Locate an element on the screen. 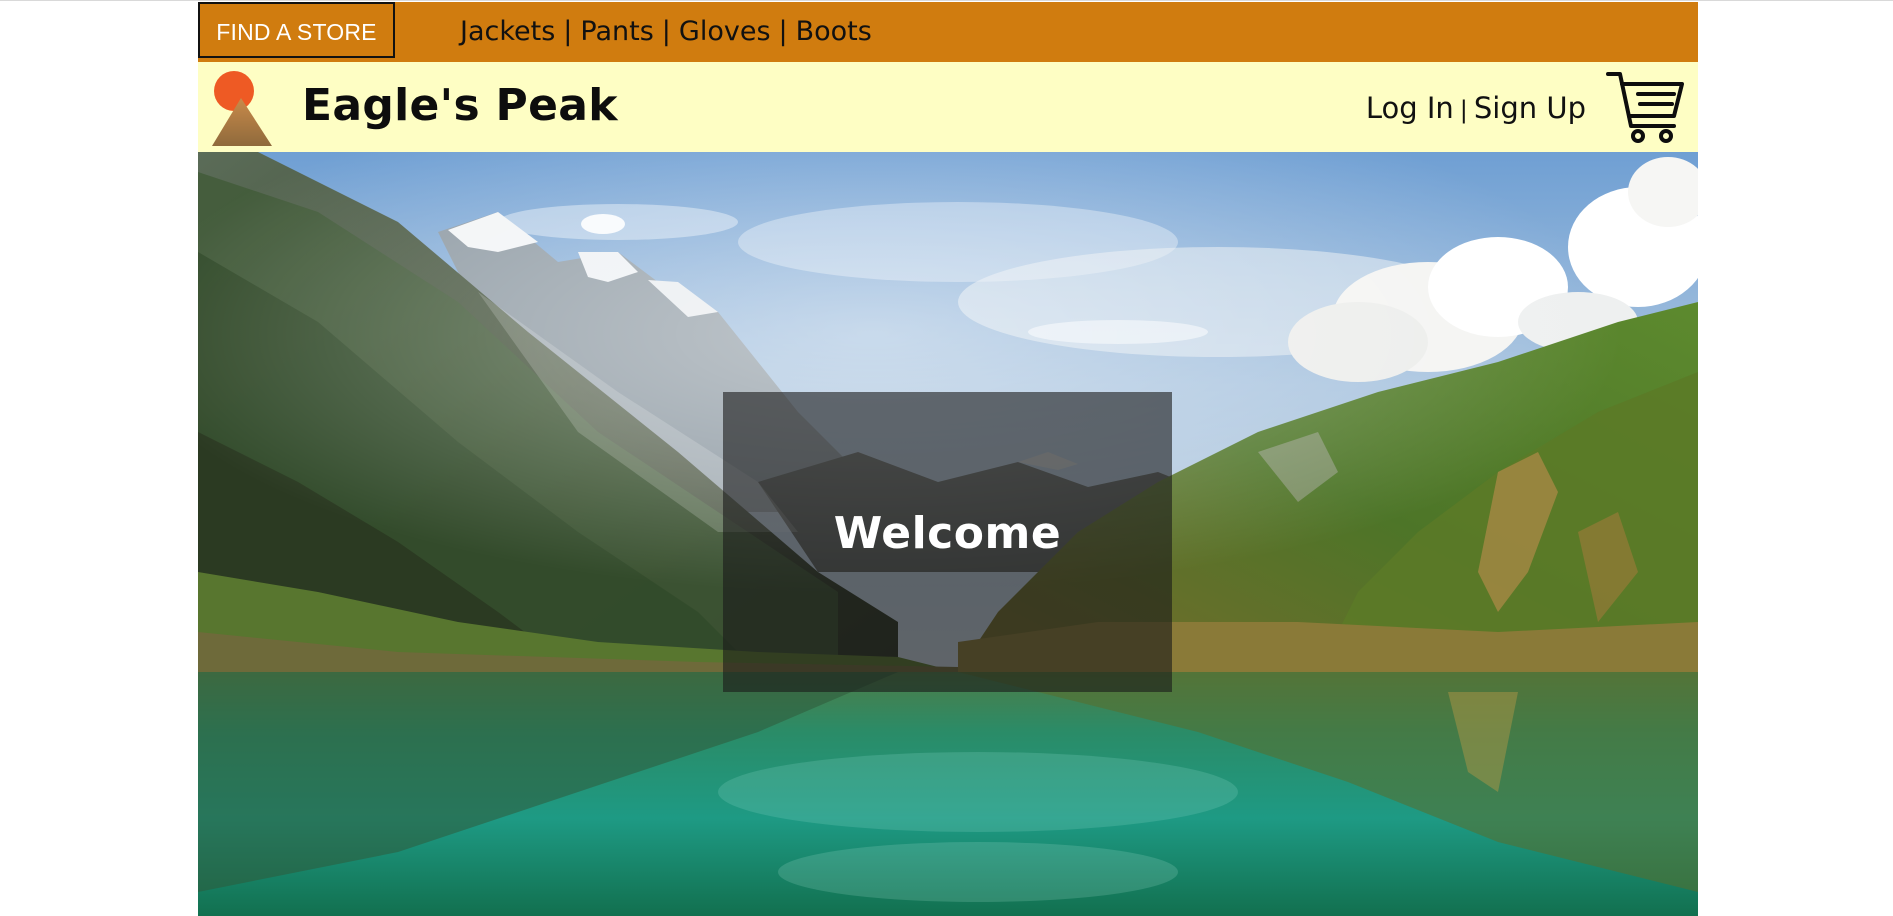 The image size is (1893, 916). top-nav-bar: FIND A STORE Jackets | Pants | Gloves | Boots is located at coordinates (948, 32).